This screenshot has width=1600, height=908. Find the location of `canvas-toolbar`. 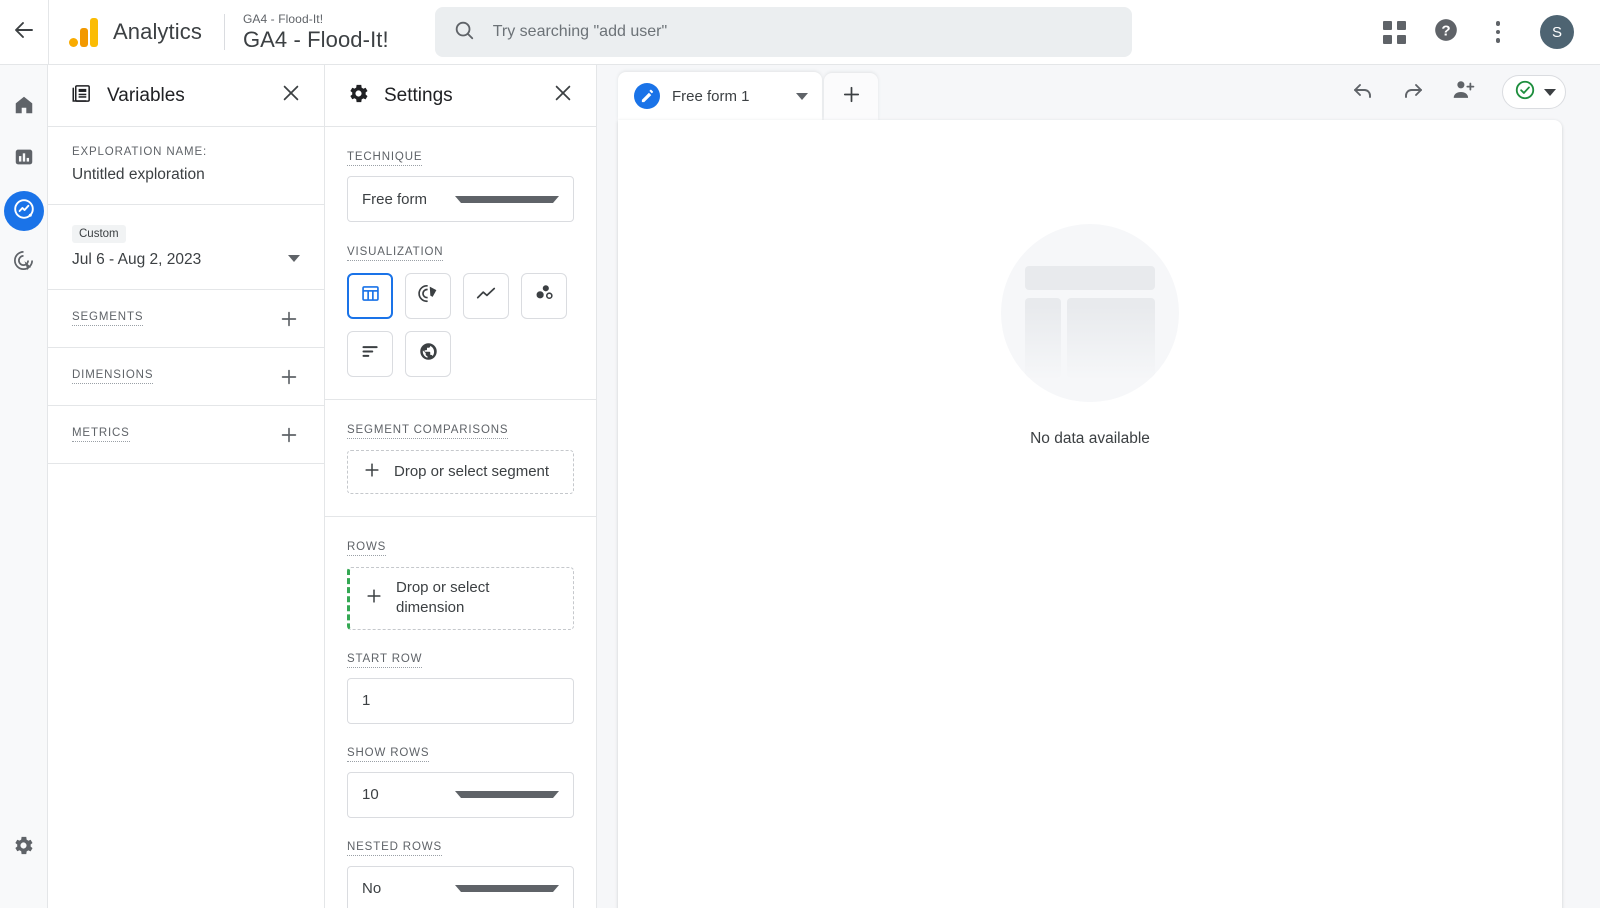

canvas-toolbar is located at coordinates (1475, 97).